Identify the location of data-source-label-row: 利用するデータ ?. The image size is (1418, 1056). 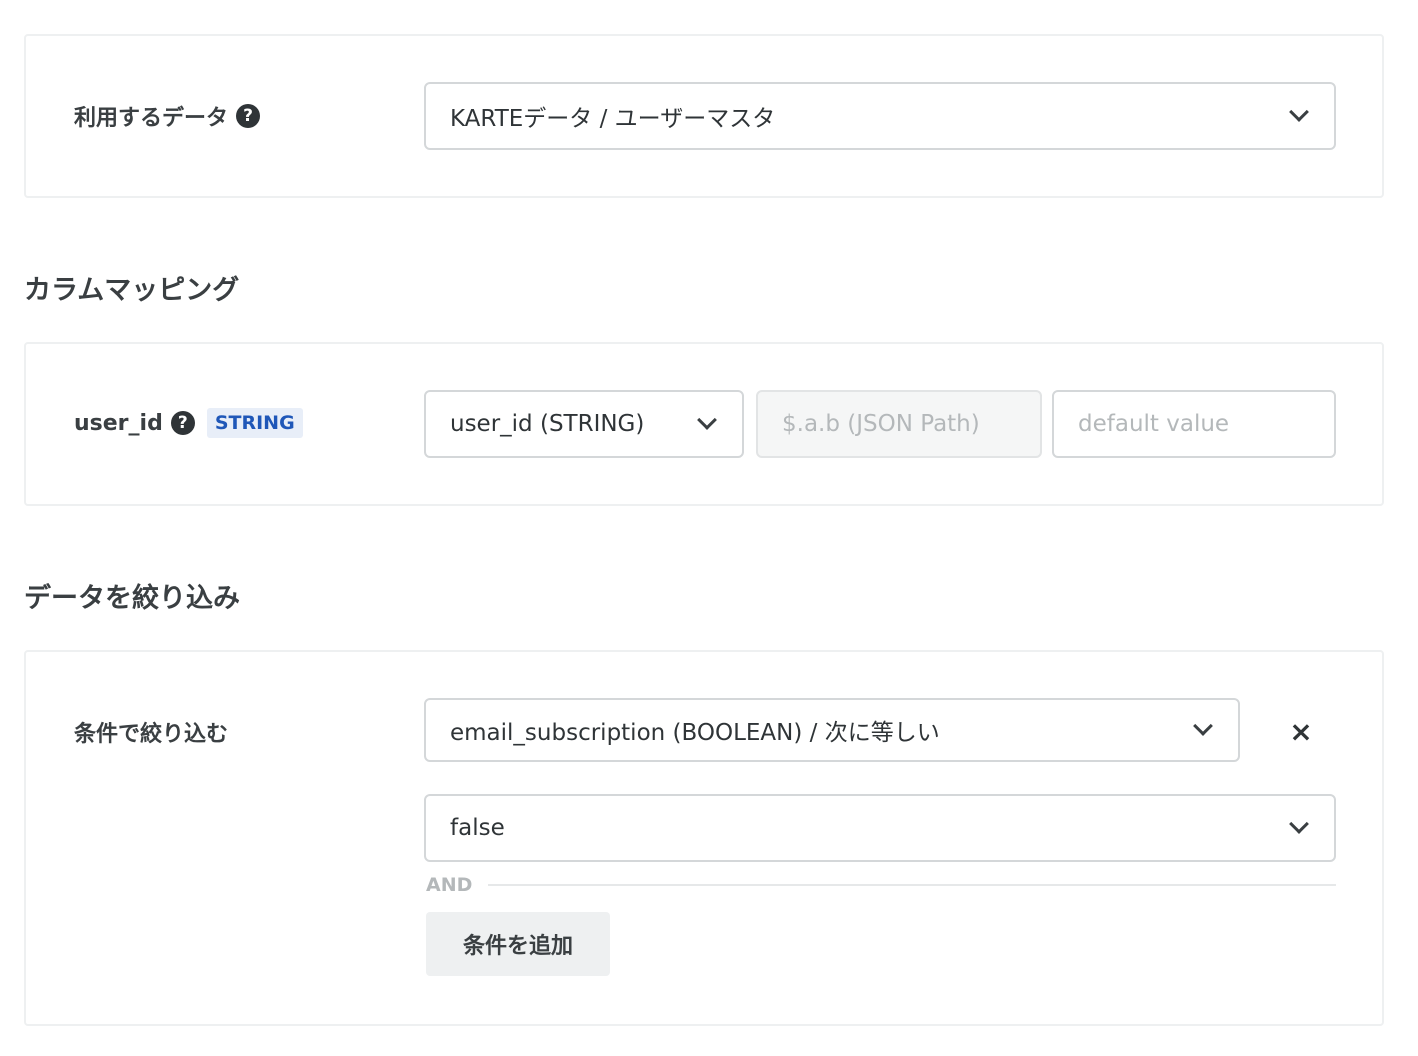
(167, 116).